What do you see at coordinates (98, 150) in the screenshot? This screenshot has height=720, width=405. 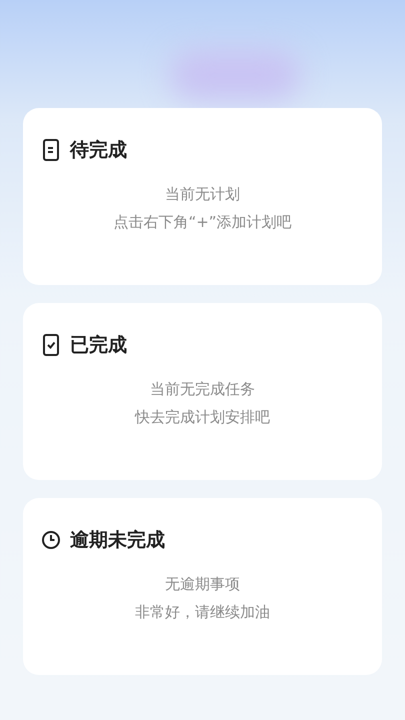 I see `section-title: 待完成` at bounding box center [98, 150].